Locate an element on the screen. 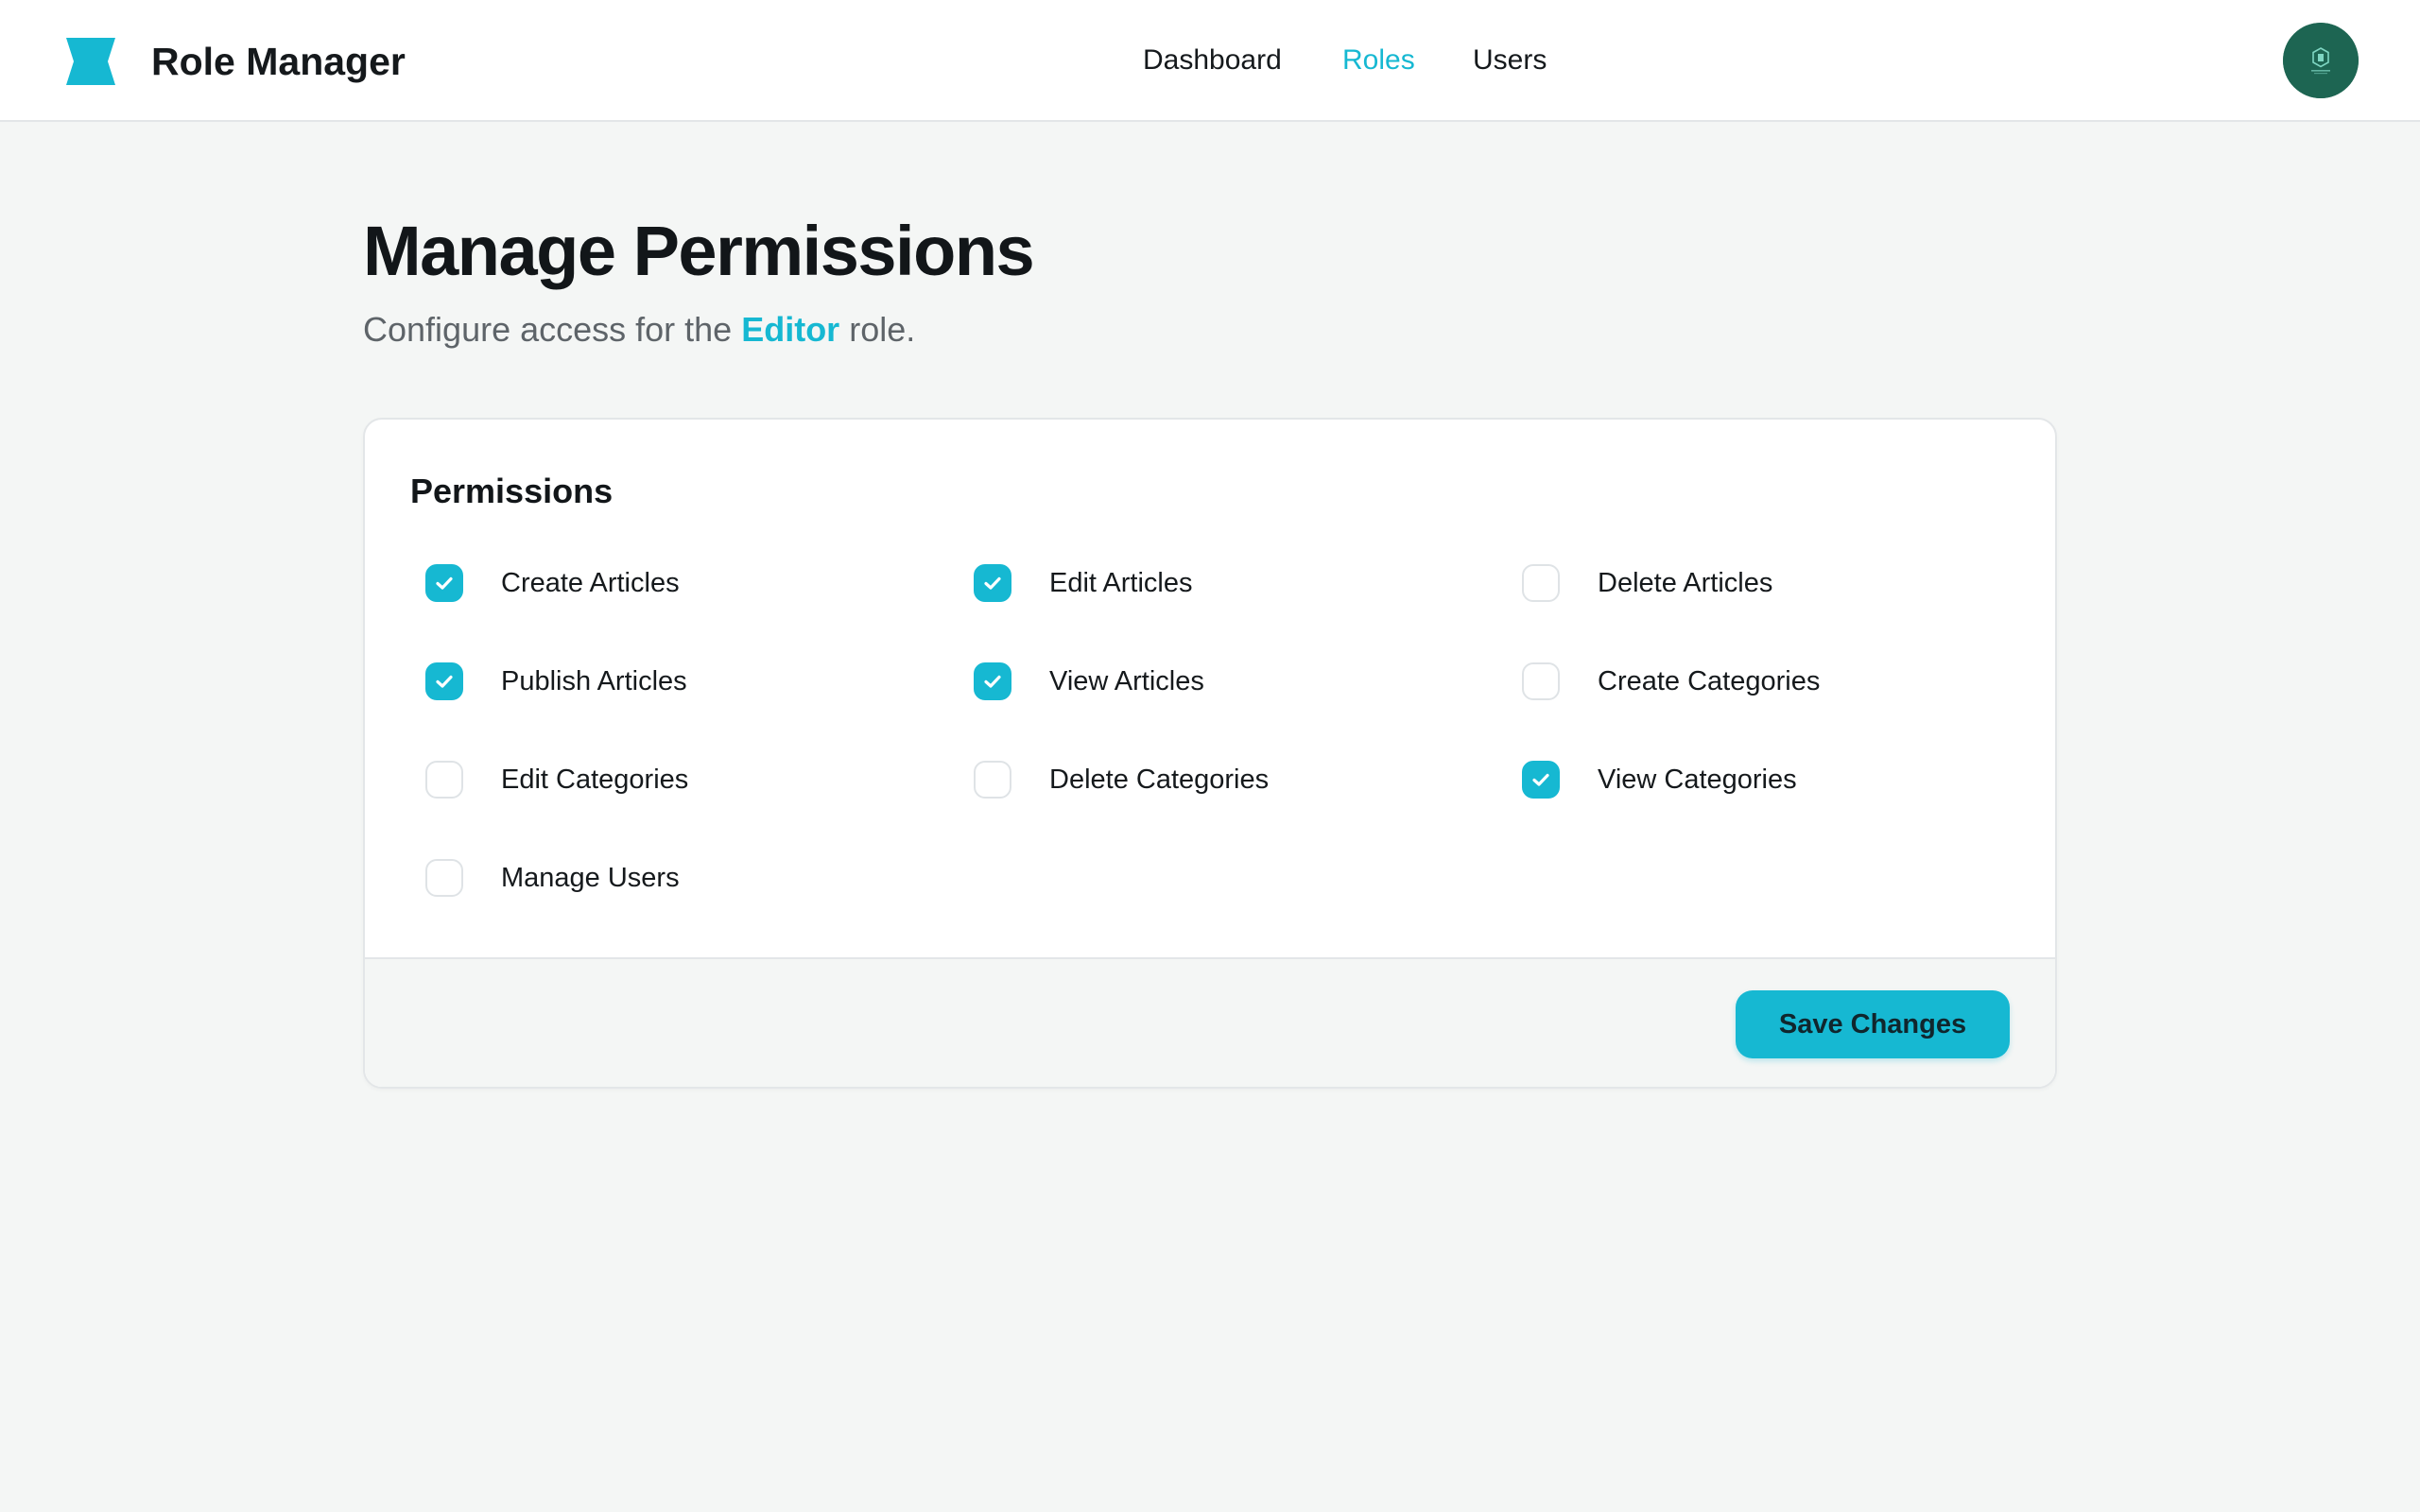  permission-publish-articles: Publish Articles is located at coordinates (556, 681).